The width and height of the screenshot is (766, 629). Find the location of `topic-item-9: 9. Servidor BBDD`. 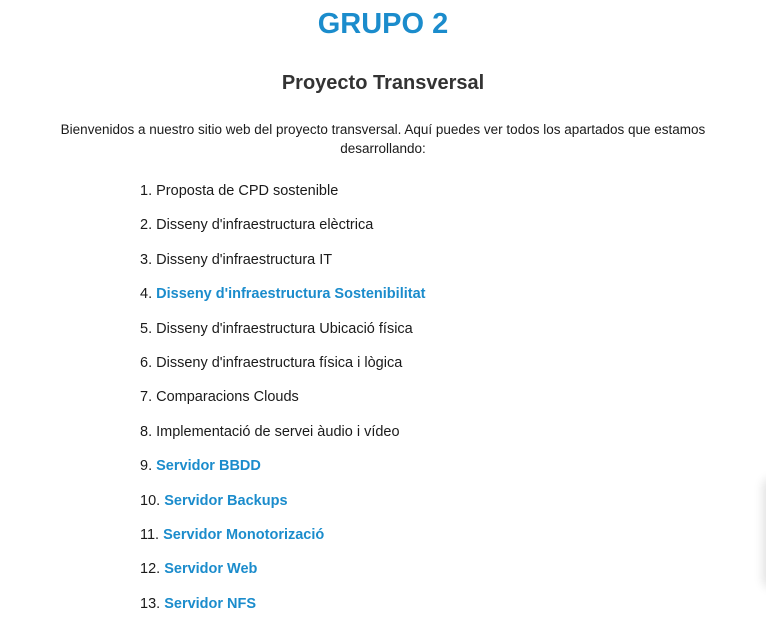

topic-item-9: 9. Servidor BBDD is located at coordinates (282, 473).